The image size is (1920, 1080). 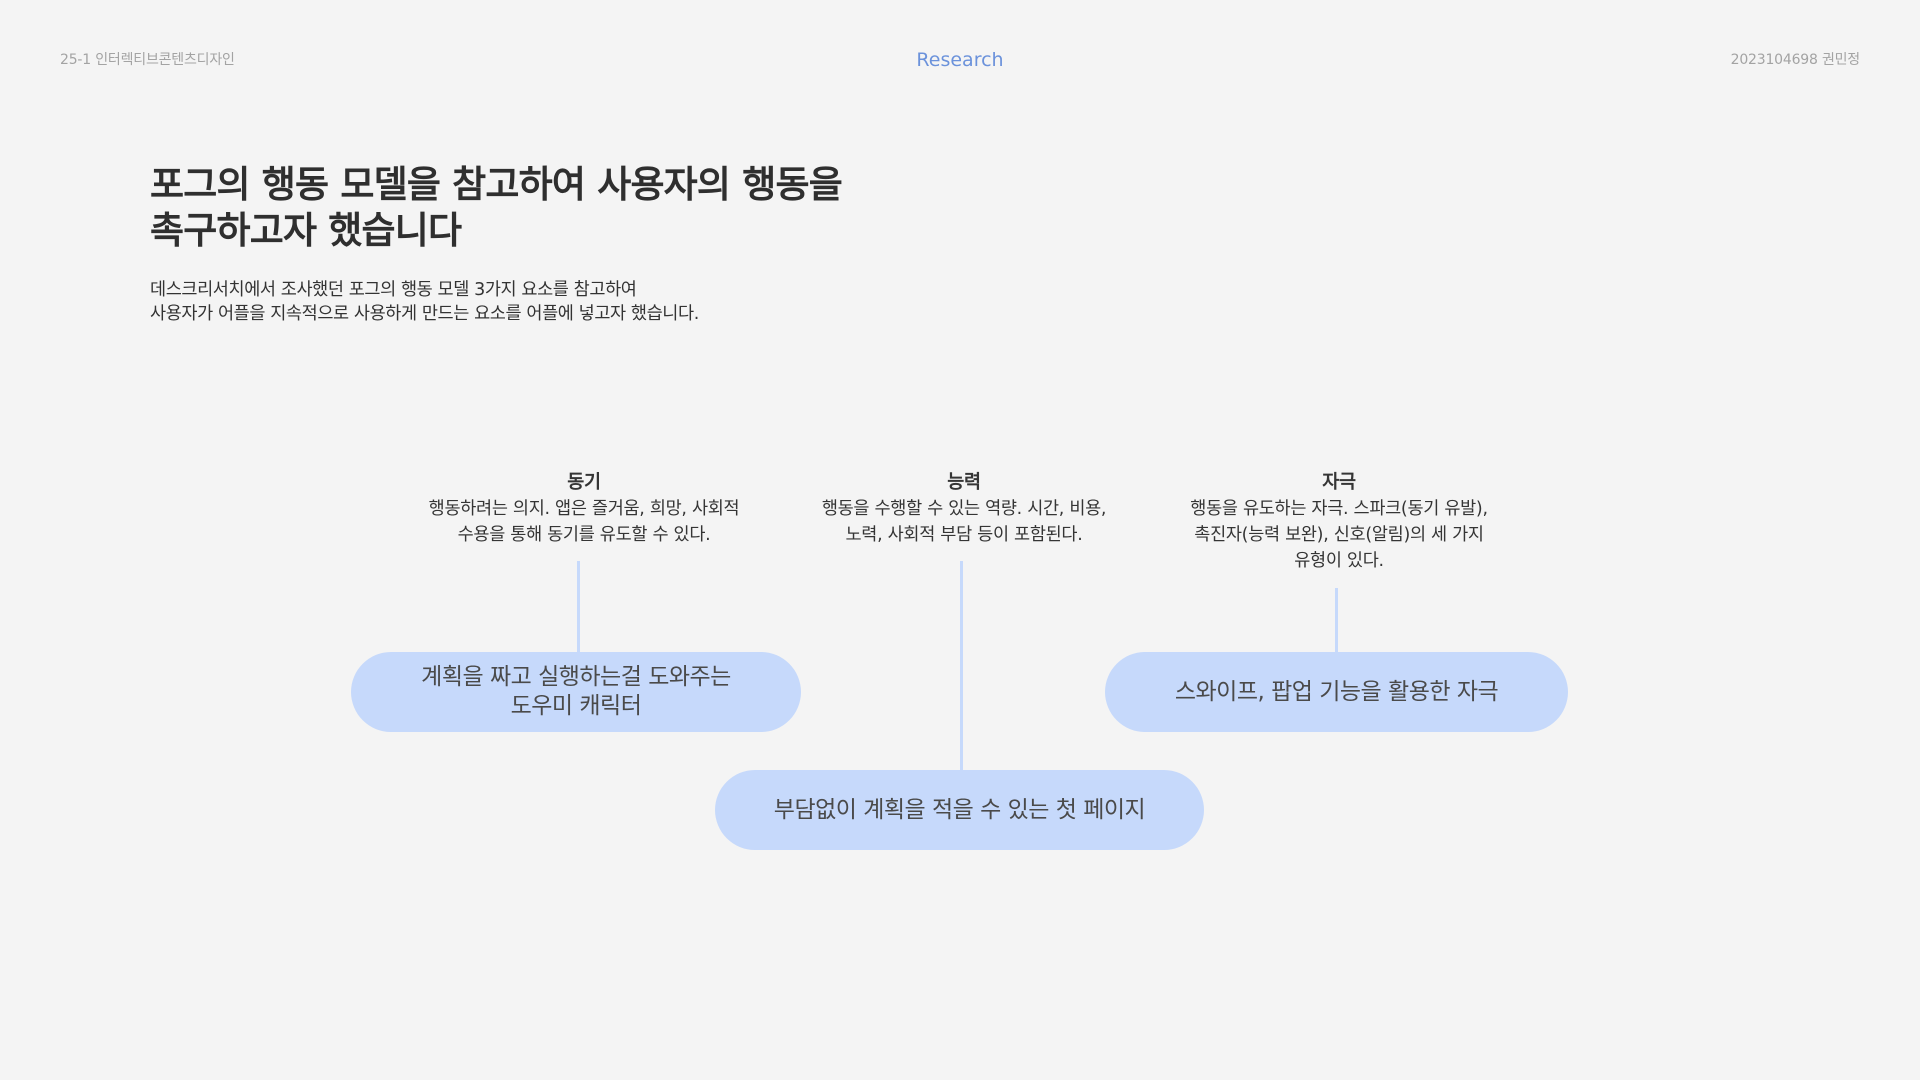 I want to click on feature-first-page-line: 부담없이 계획을 적을 수 있는 첫 페이지, so click(x=959, y=809).